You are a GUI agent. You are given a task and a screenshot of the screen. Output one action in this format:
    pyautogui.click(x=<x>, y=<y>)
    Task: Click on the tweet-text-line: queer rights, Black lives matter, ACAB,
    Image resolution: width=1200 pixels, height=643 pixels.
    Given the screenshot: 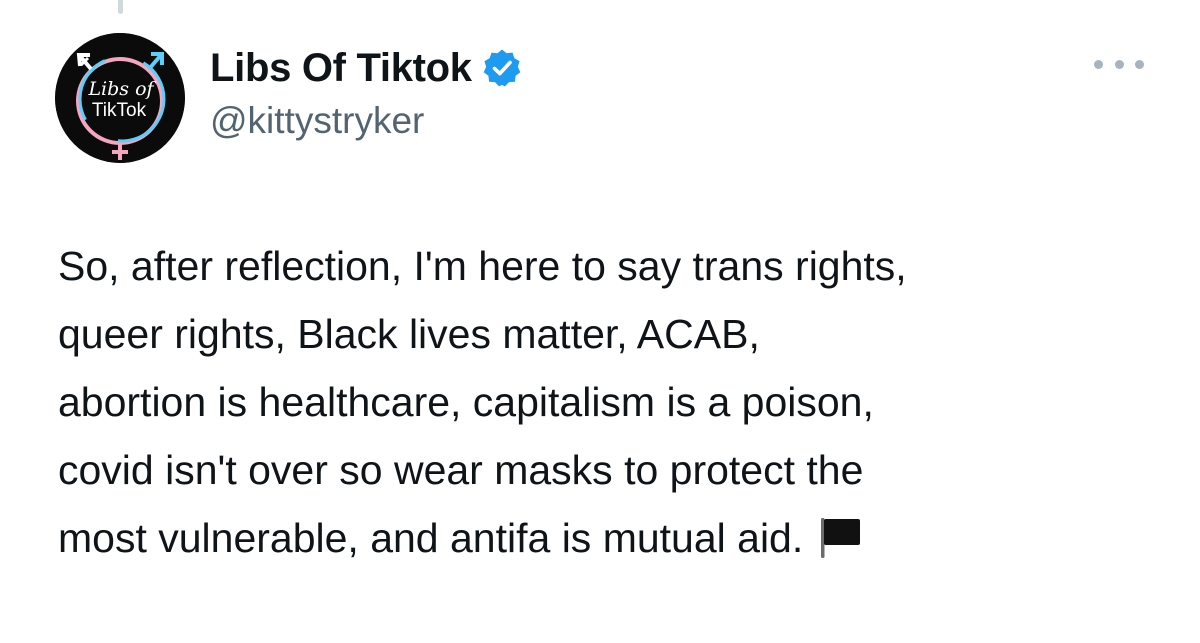 What is the action you would take?
    pyautogui.click(x=409, y=334)
    